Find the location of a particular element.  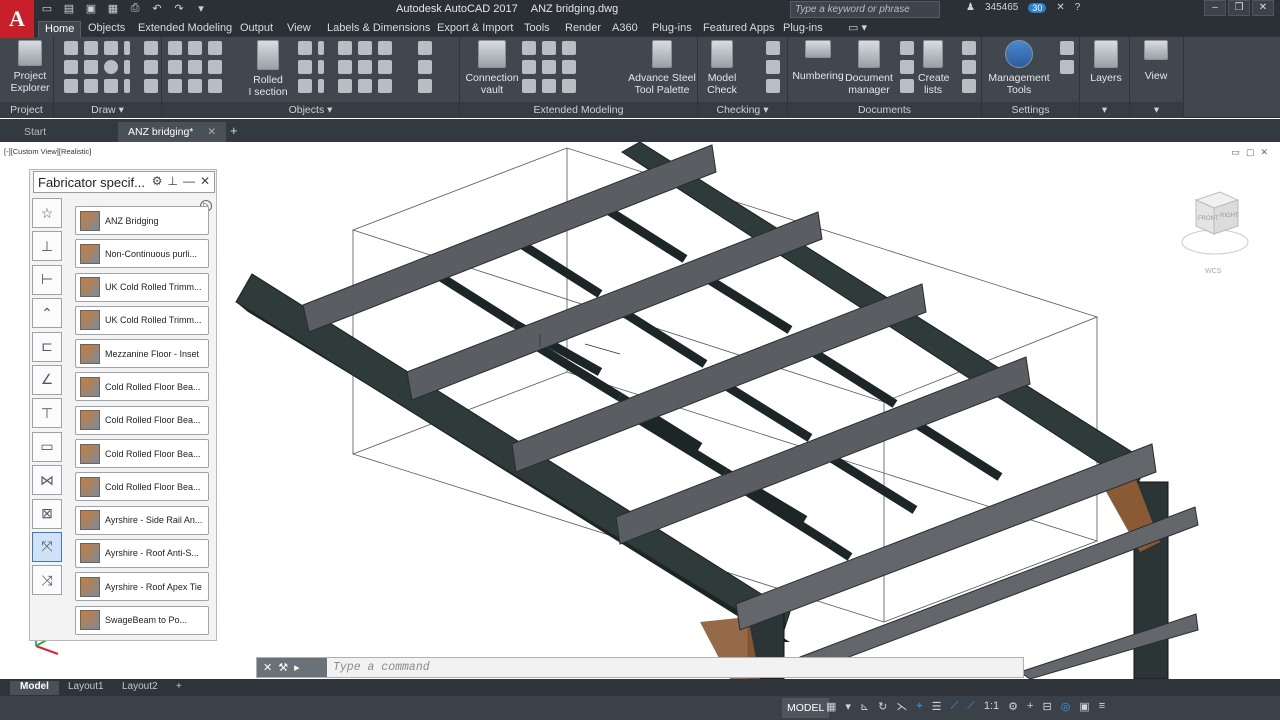

view-icon is located at coordinates (151, 86).